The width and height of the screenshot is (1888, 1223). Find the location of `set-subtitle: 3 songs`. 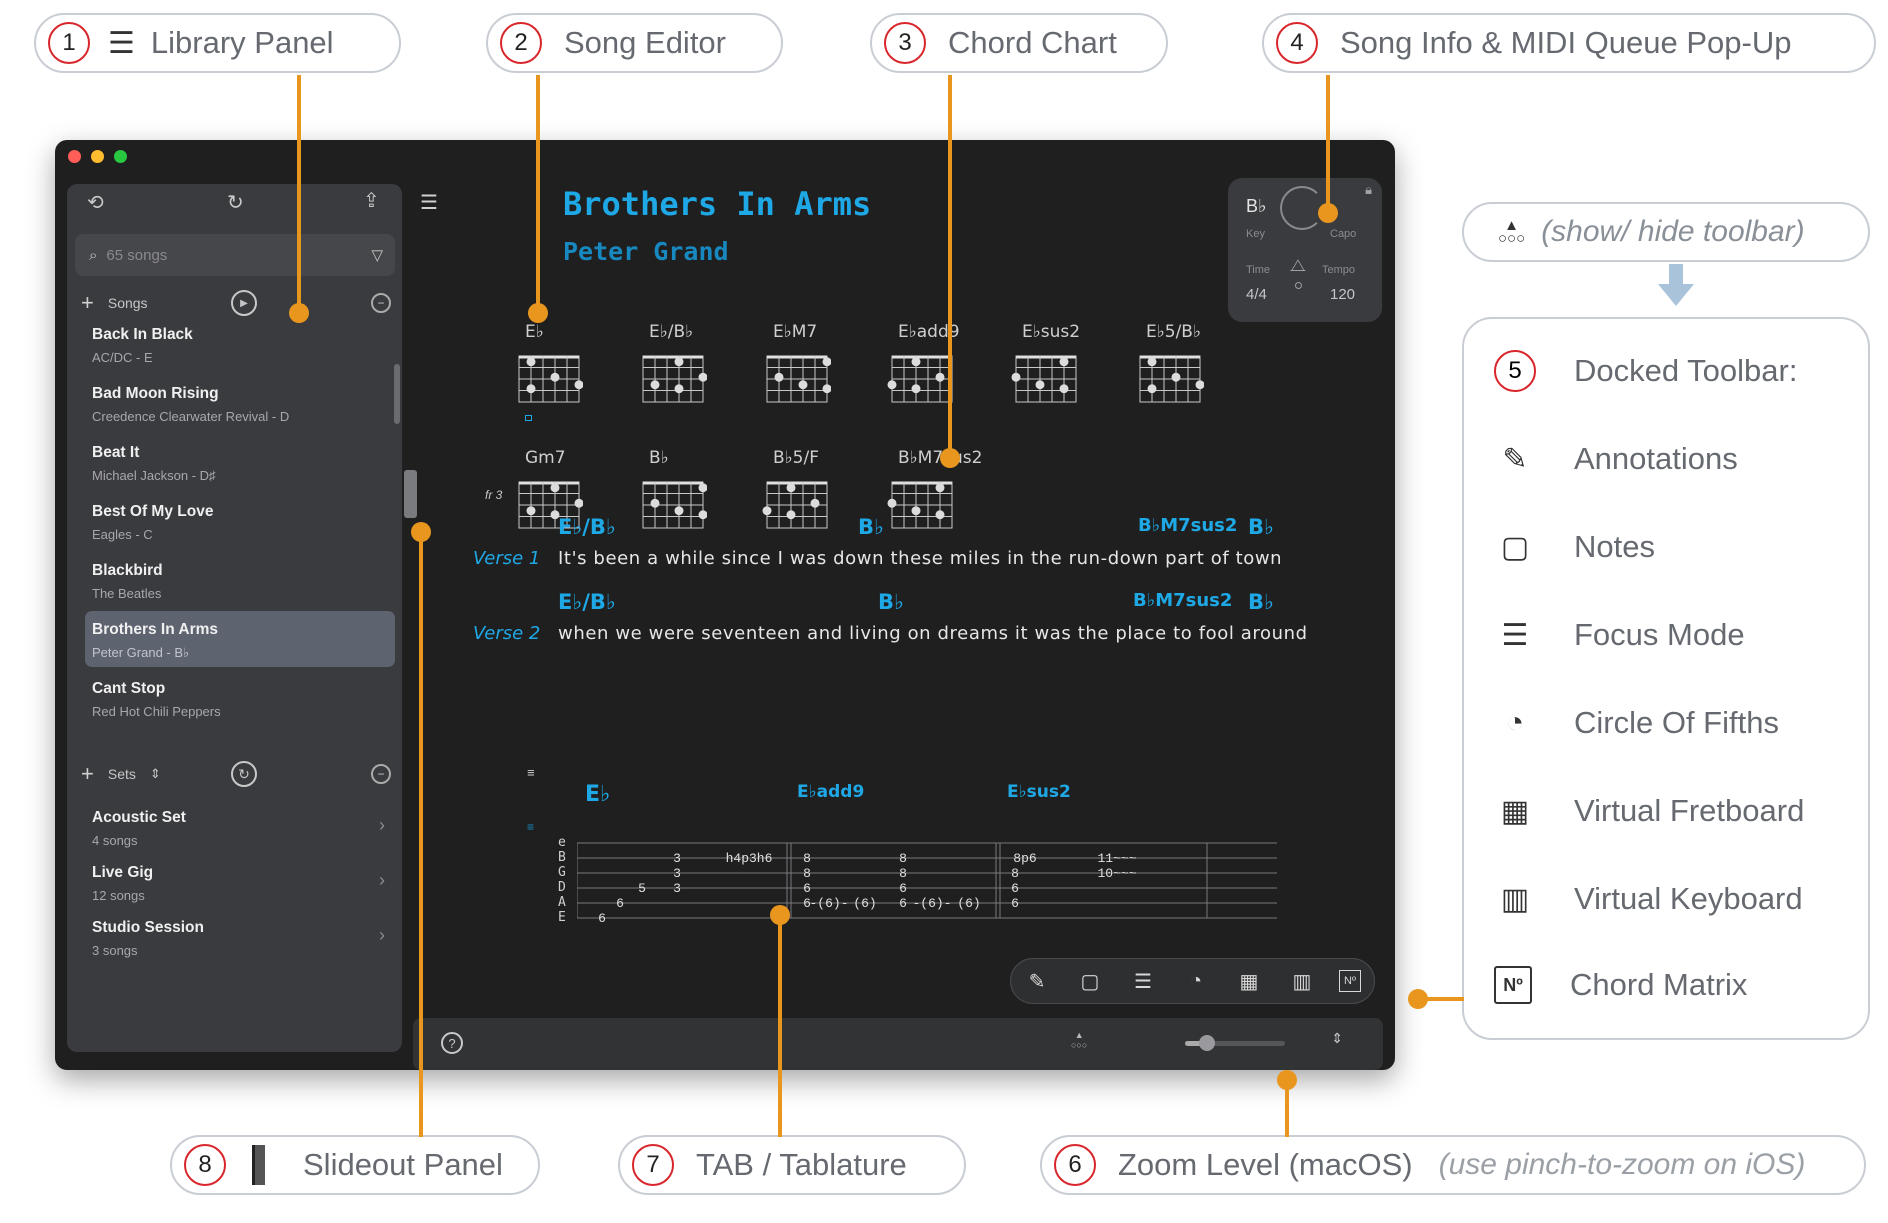

set-subtitle: 3 songs is located at coordinates (115, 950).